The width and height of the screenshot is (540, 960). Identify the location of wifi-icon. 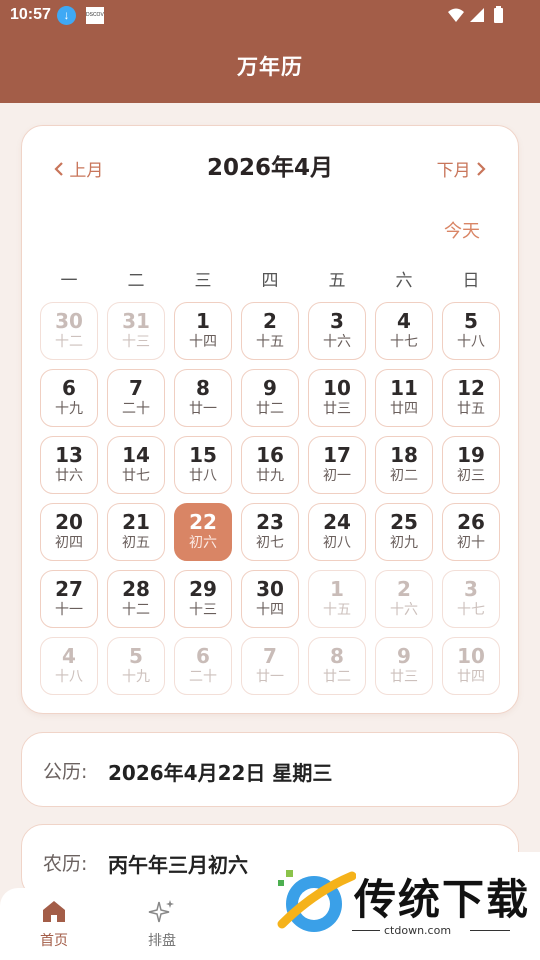
(456, 15).